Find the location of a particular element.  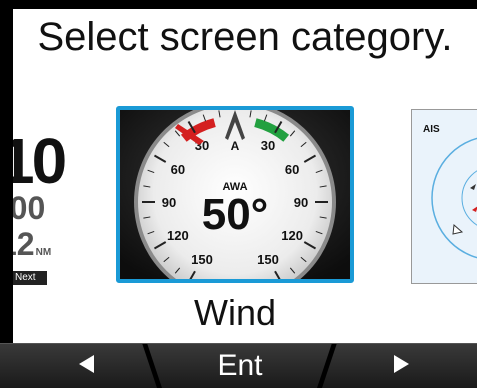

ais-card: AIS is located at coordinates (444, 196).